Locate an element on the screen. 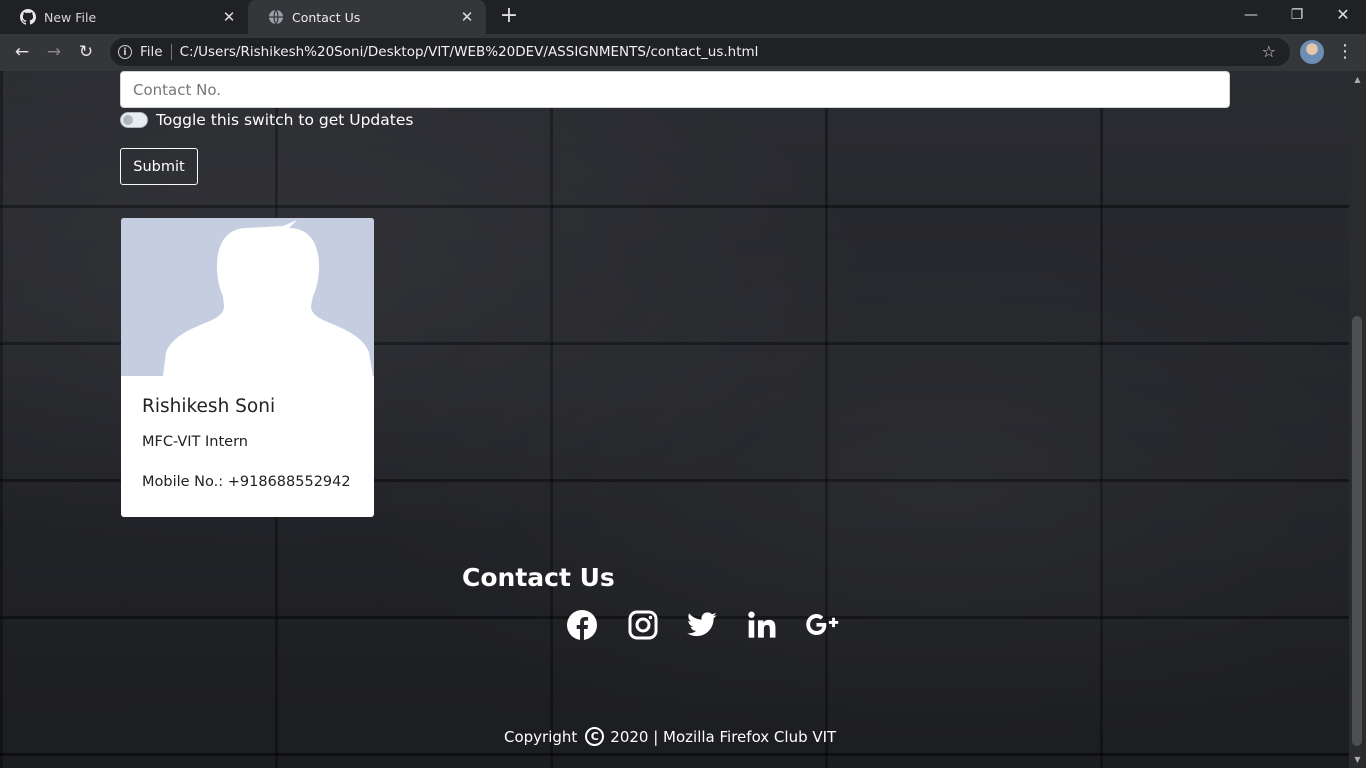 The width and height of the screenshot is (1366, 768). instagram-icon is located at coordinates (644, 626).